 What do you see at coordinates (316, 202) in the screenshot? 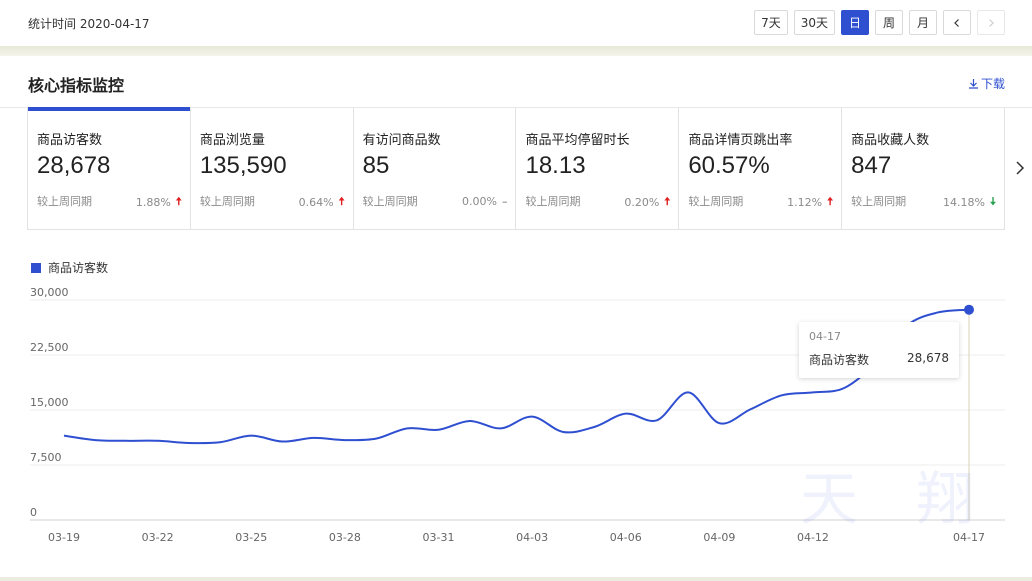
I see `metric-change: 0.64%` at bounding box center [316, 202].